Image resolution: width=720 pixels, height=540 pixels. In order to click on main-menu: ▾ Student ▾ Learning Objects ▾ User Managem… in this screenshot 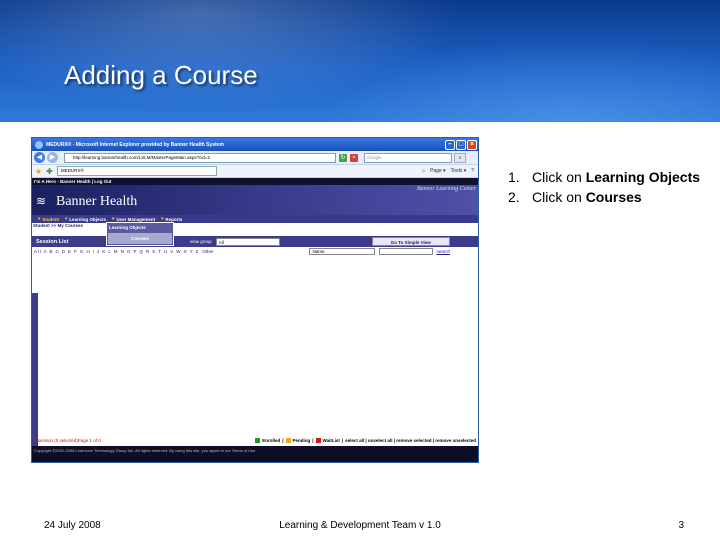, I will do `click(255, 219)`.